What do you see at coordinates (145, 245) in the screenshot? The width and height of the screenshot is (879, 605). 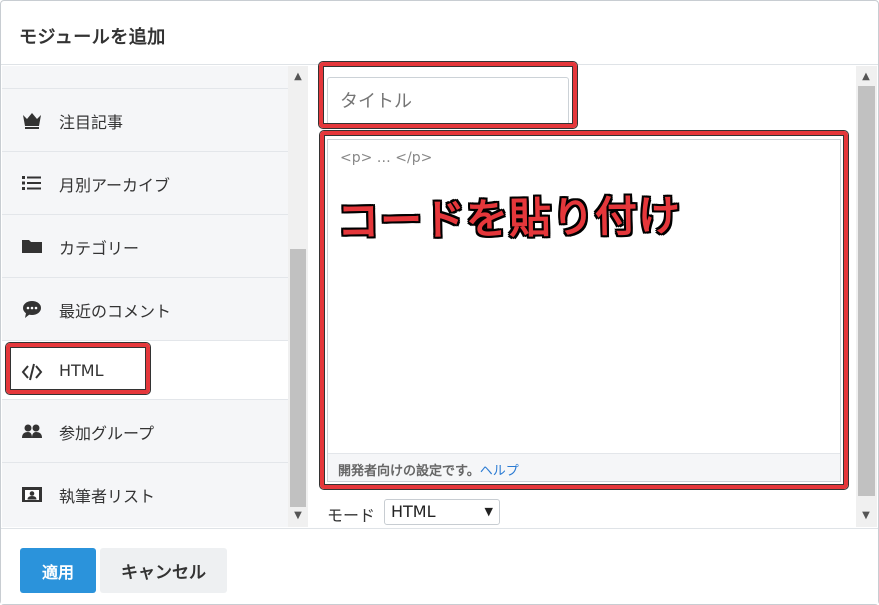 I see `sidebar-item-category: カテゴリー` at bounding box center [145, 245].